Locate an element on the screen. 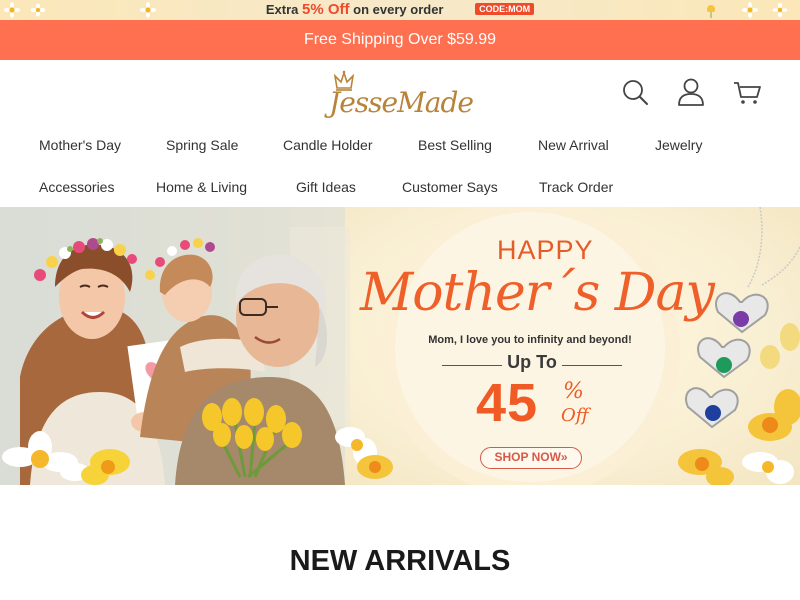 This screenshot has height=600, width=800. nav-item-accessories: Accessories is located at coordinates (76, 187).